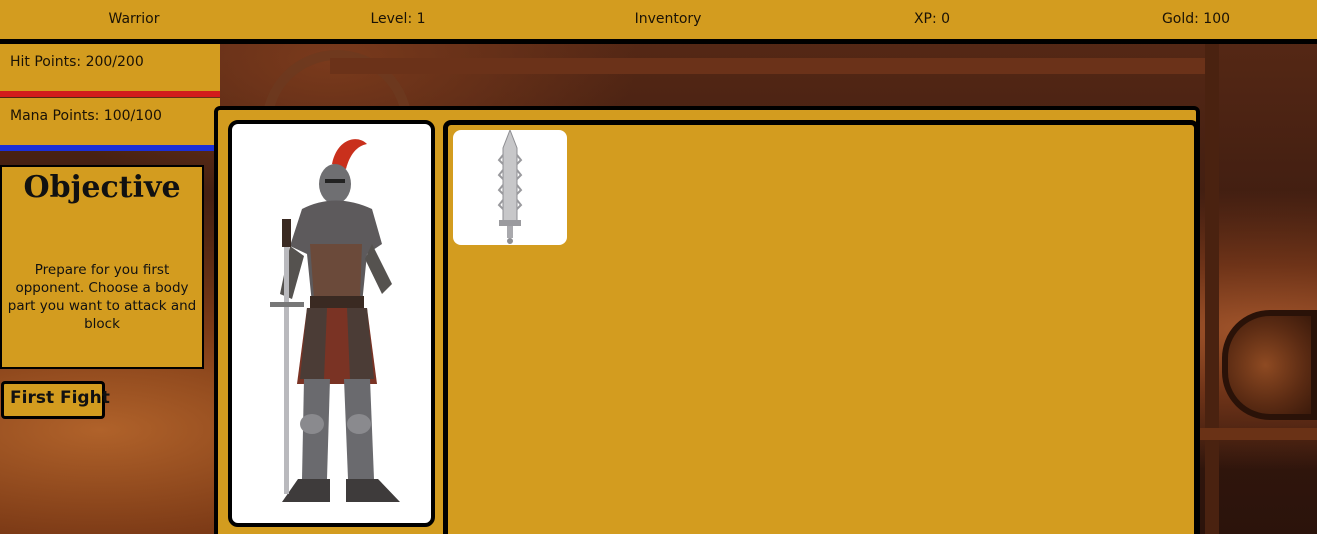 This screenshot has width=1317, height=534. Describe the element at coordinates (1258, 434) in the screenshot. I see `shelf-decoration` at that location.